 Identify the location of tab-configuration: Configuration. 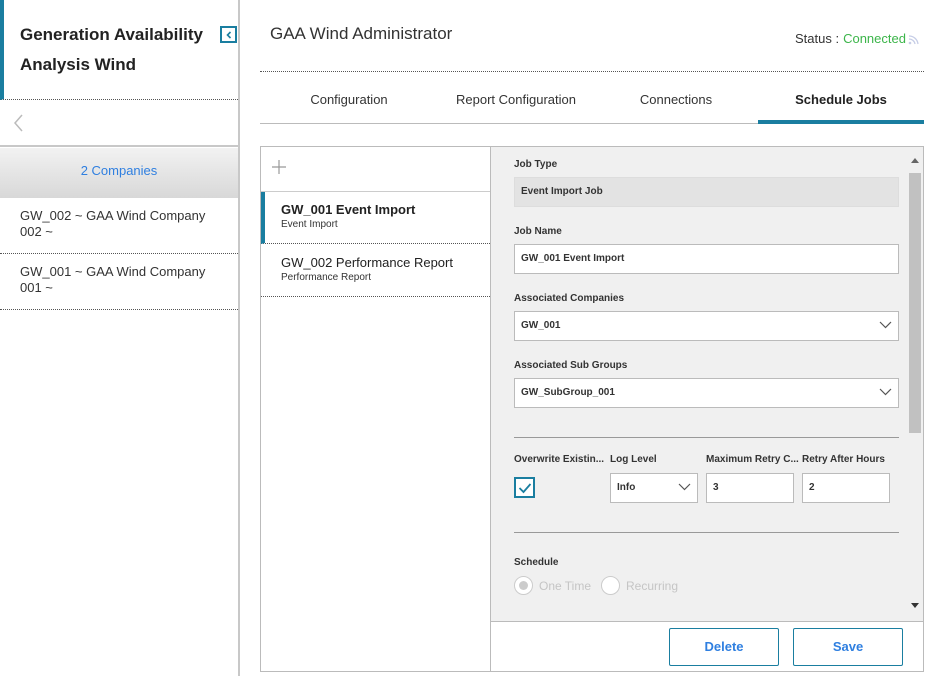
(349, 100).